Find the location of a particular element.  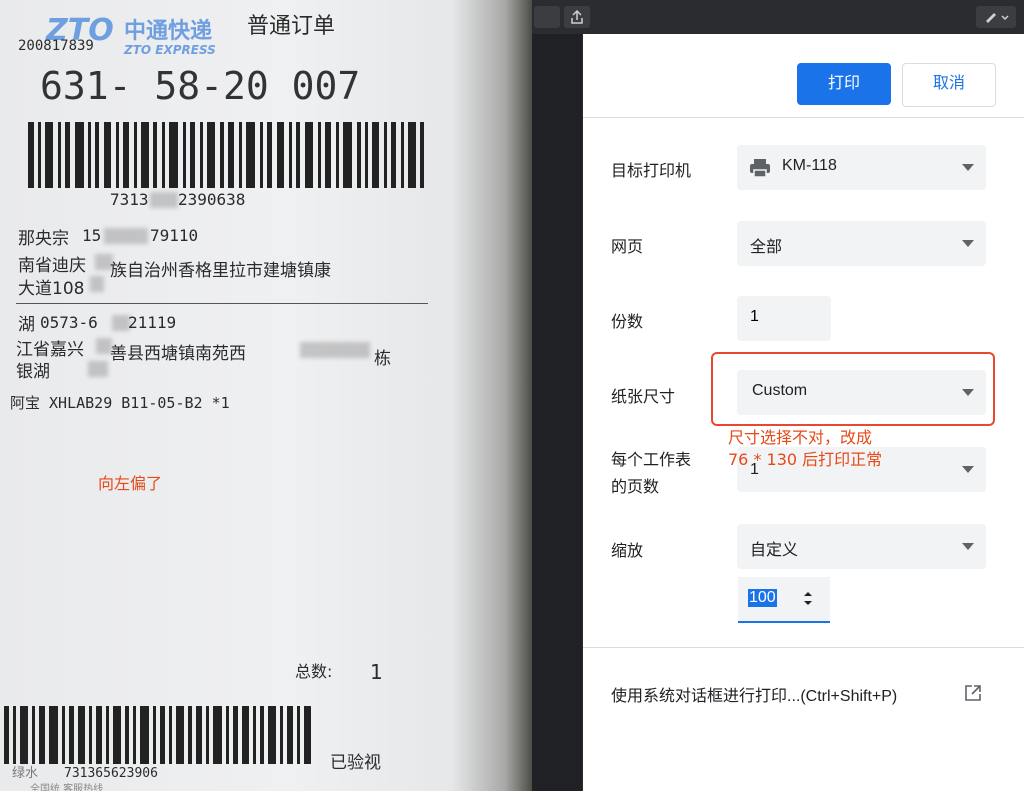

total-value: 1 is located at coordinates (376, 672).